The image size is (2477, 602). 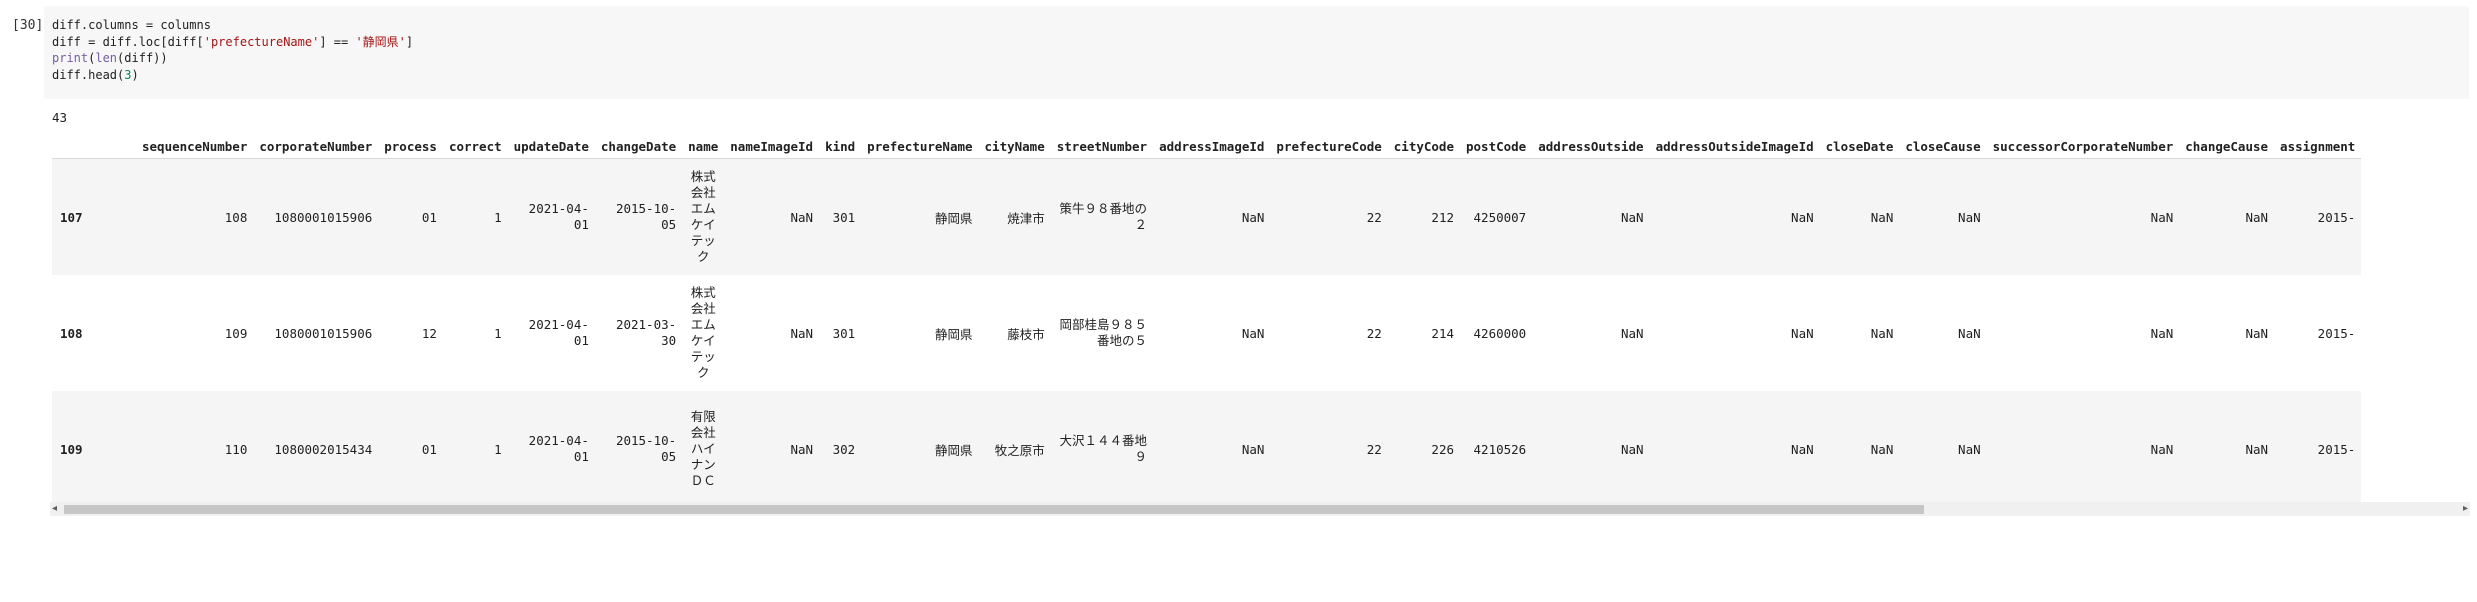 What do you see at coordinates (1329, 145) in the screenshot?
I see `column-header: prefectureCode` at bounding box center [1329, 145].